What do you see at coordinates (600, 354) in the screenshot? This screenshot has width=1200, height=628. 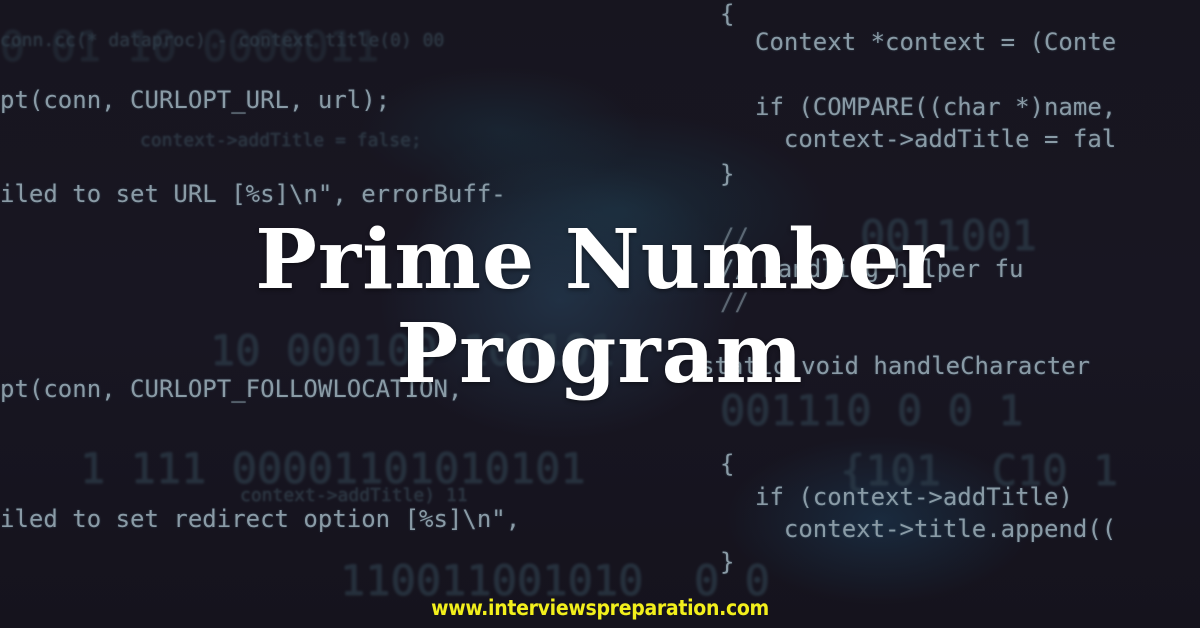 I see `title-line-2: Program` at bounding box center [600, 354].